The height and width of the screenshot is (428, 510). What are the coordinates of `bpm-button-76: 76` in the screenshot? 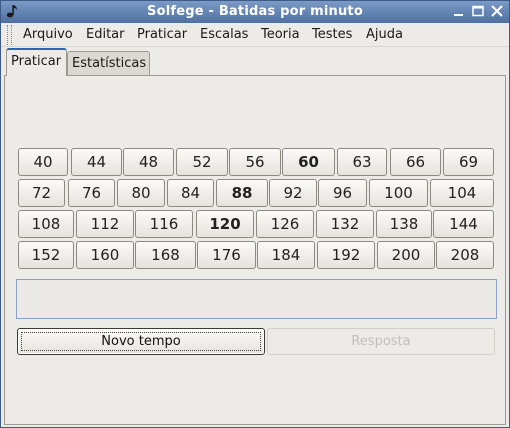 It's located at (91, 193).